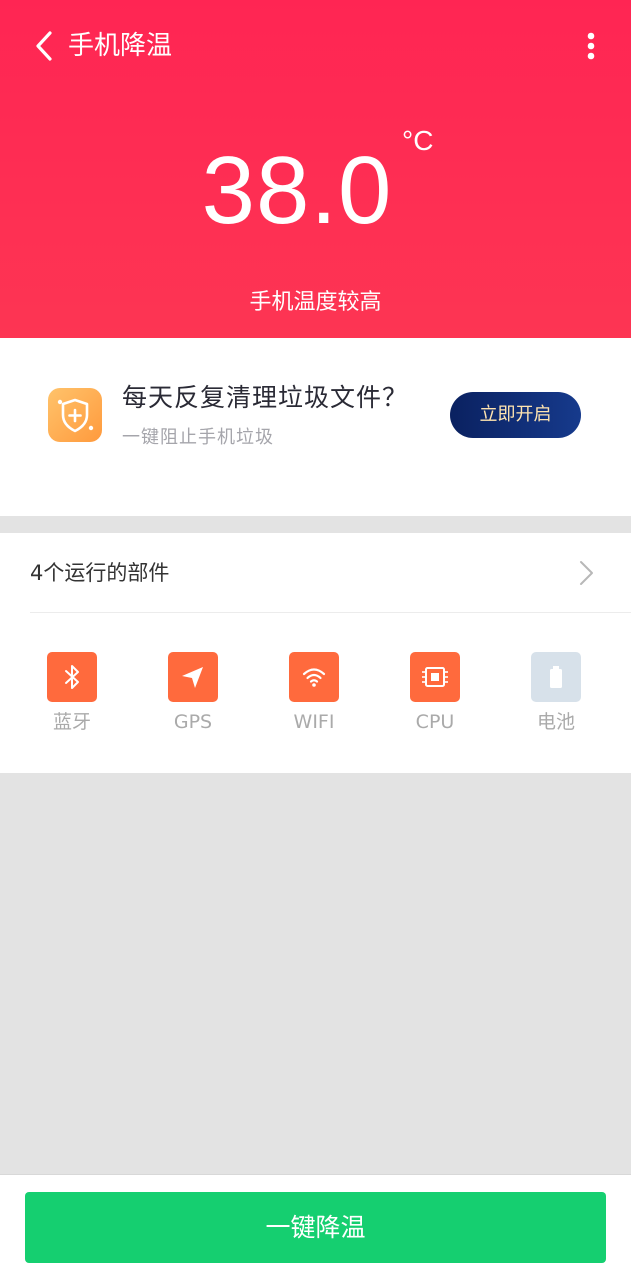 This screenshot has width=631, height=1280. Describe the element at coordinates (193, 677) in the screenshot. I see `location-arrow-icon` at that location.